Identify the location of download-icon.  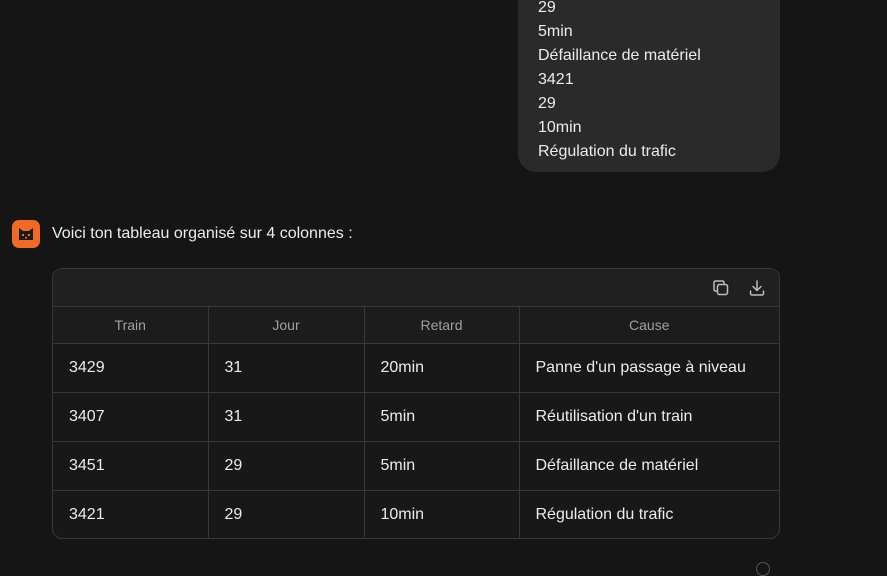
(757, 288).